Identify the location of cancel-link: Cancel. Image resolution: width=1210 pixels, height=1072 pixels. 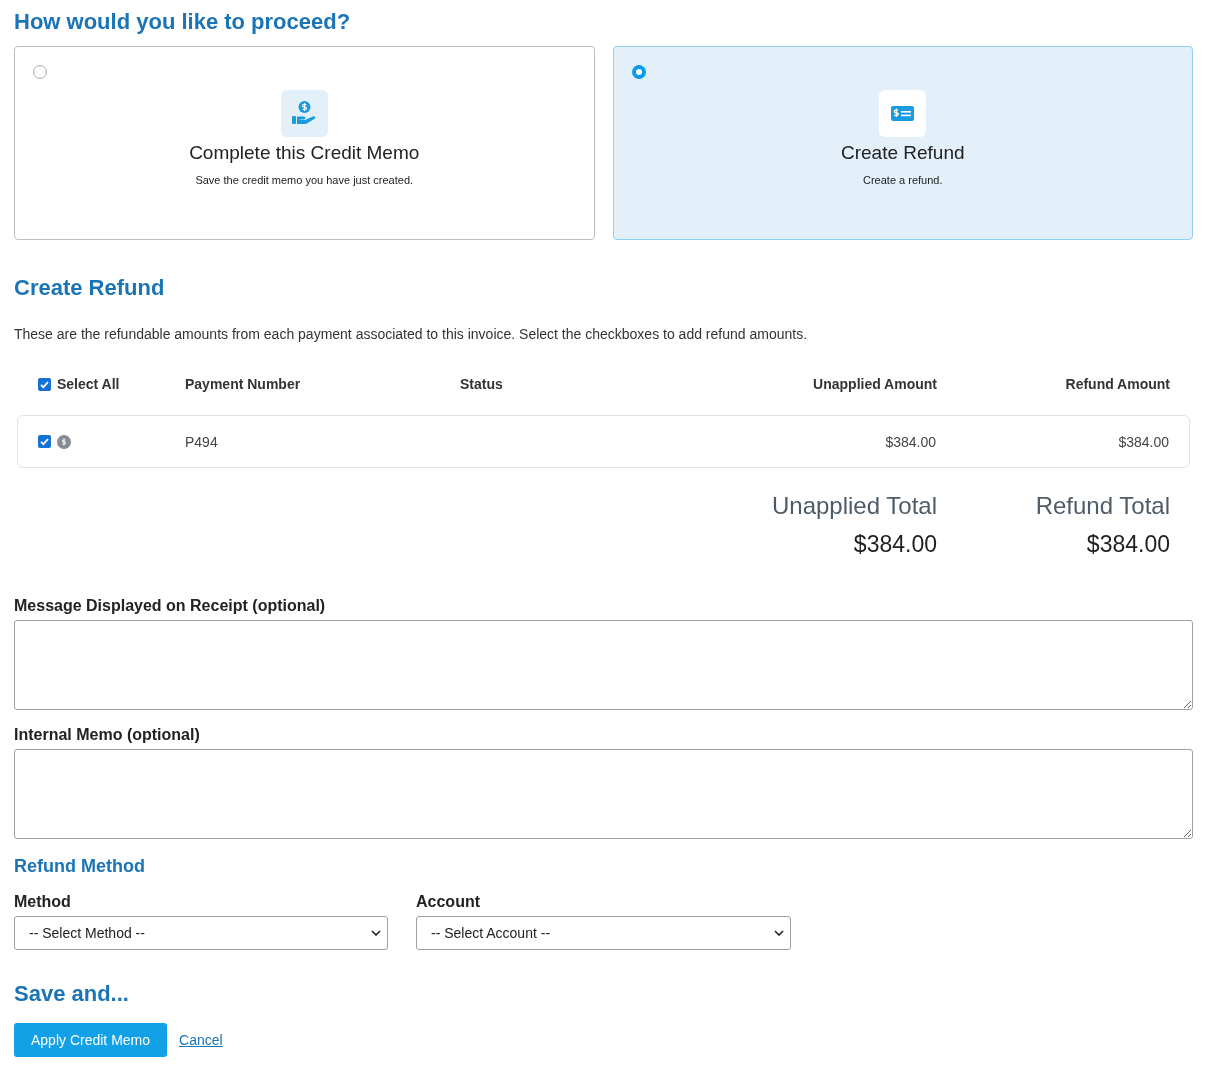
(201, 1040).